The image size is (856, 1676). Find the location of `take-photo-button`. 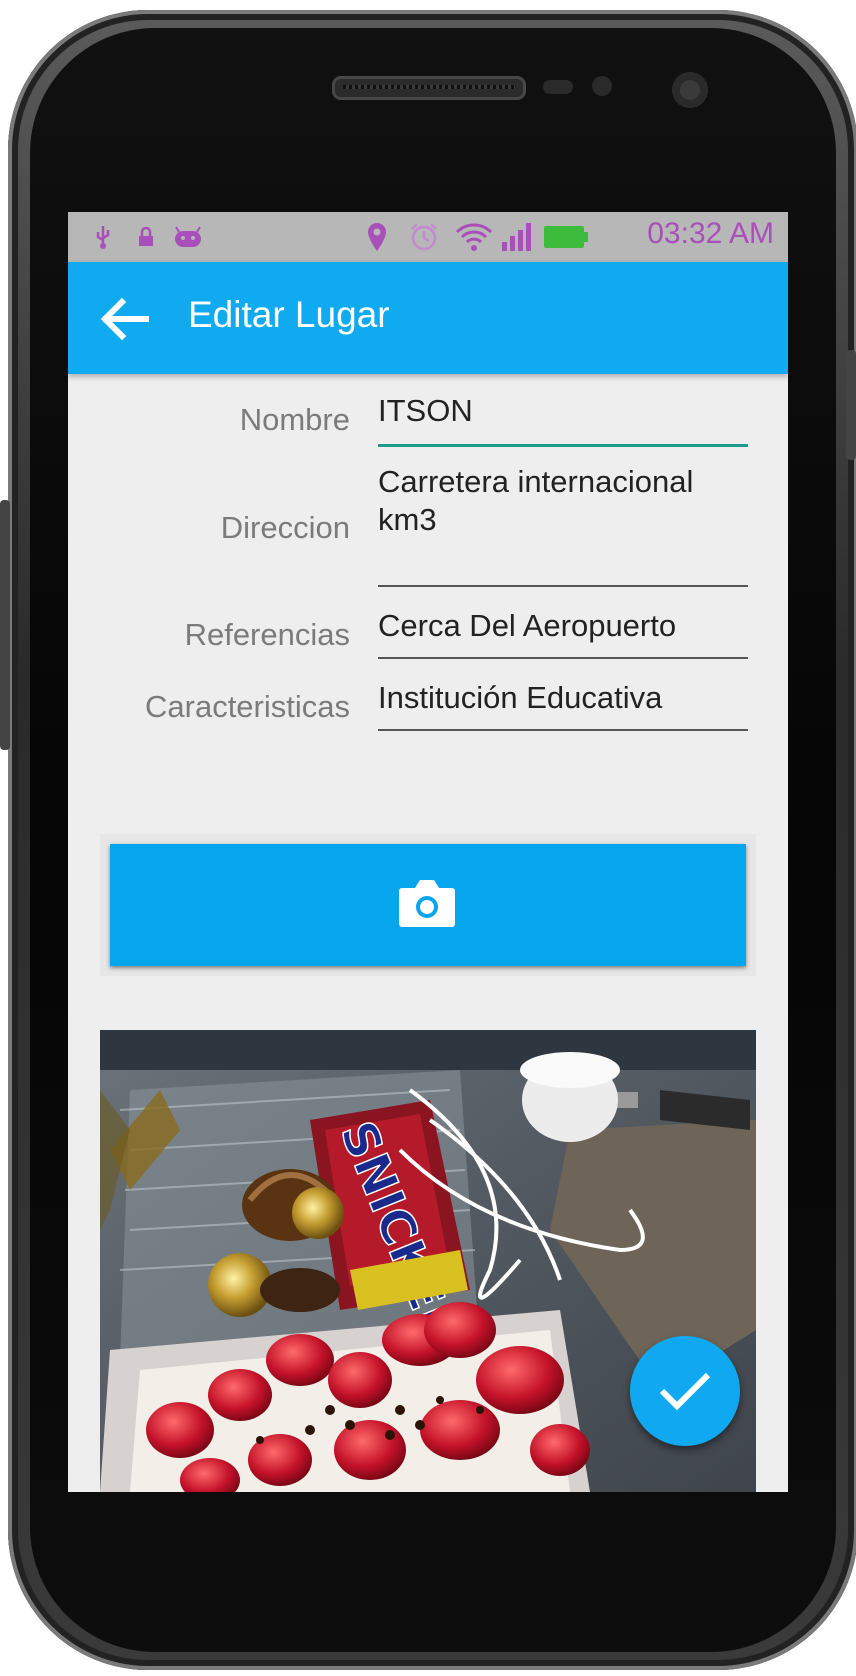

take-photo-button is located at coordinates (428, 905).